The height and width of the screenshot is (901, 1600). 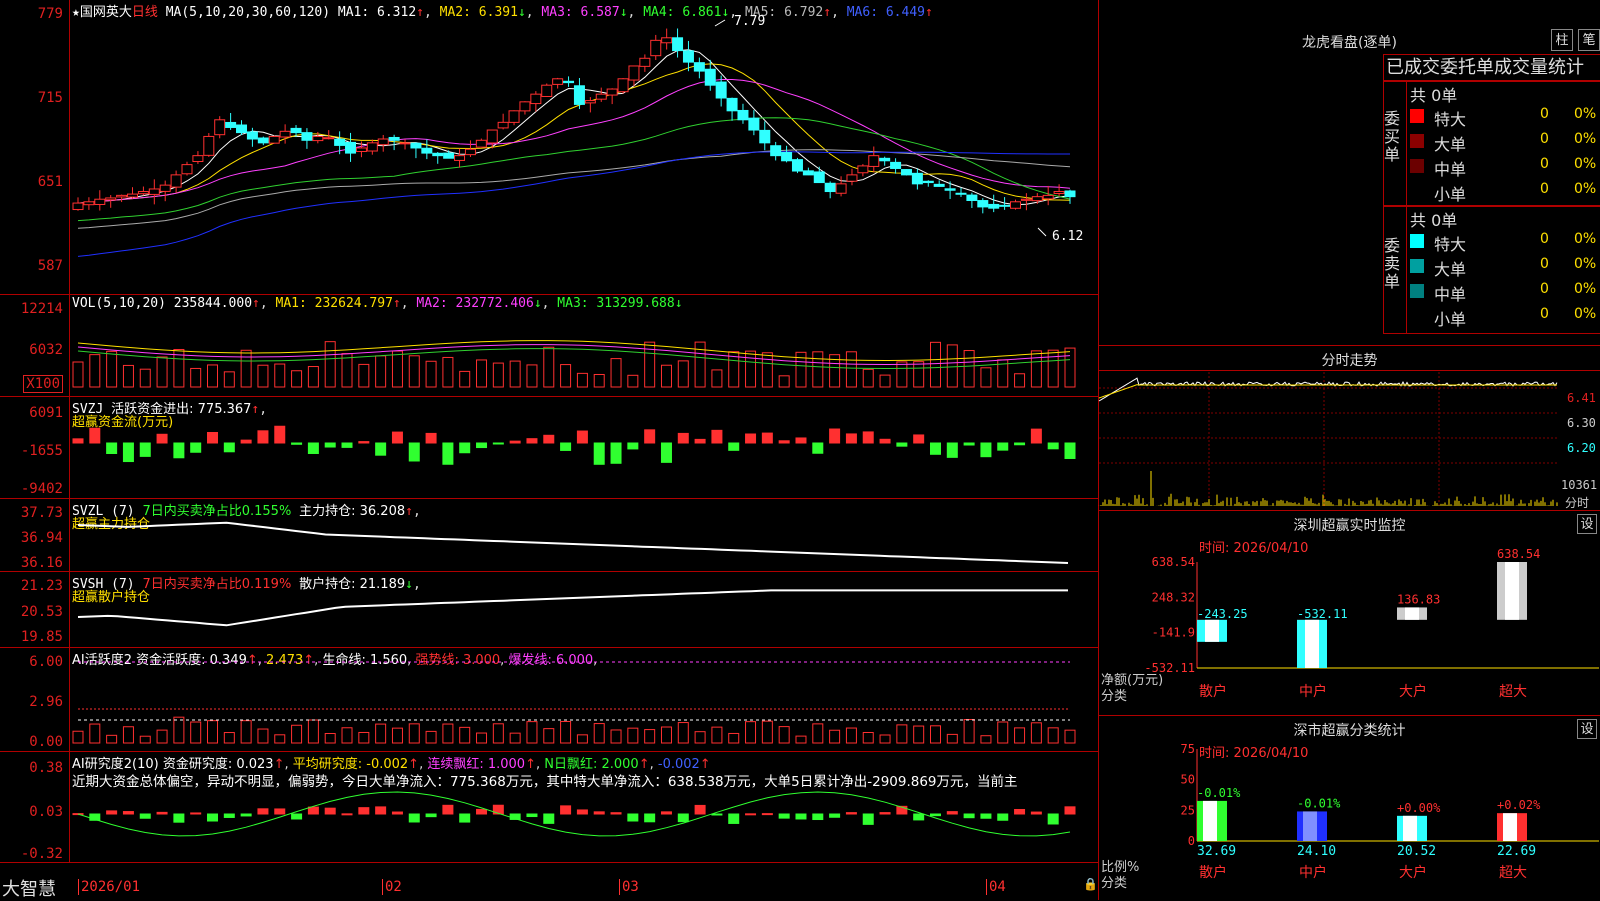 I want to click on svzj-chart, so click(x=549, y=448).